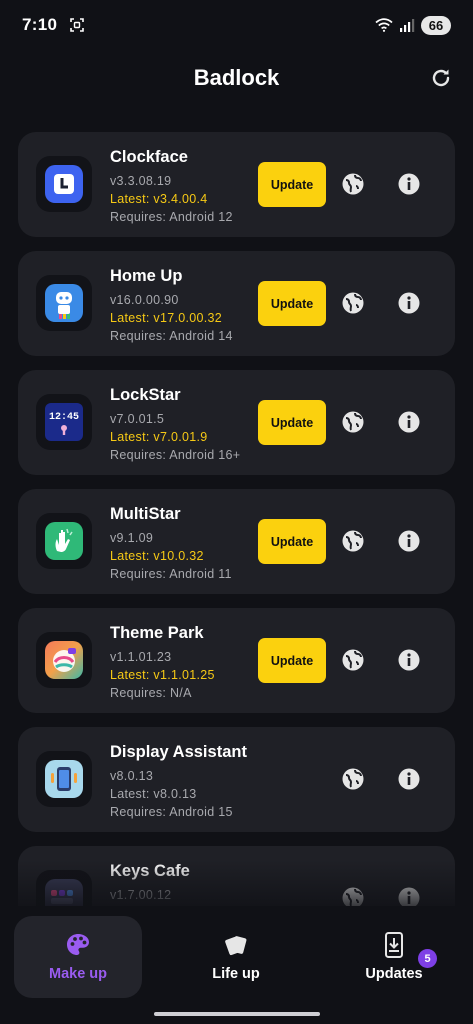 The image size is (473, 1024). Describe the element at coordinates (171, 574) in the screenshot. I see `requirements: Requires: Android 11` at that location.